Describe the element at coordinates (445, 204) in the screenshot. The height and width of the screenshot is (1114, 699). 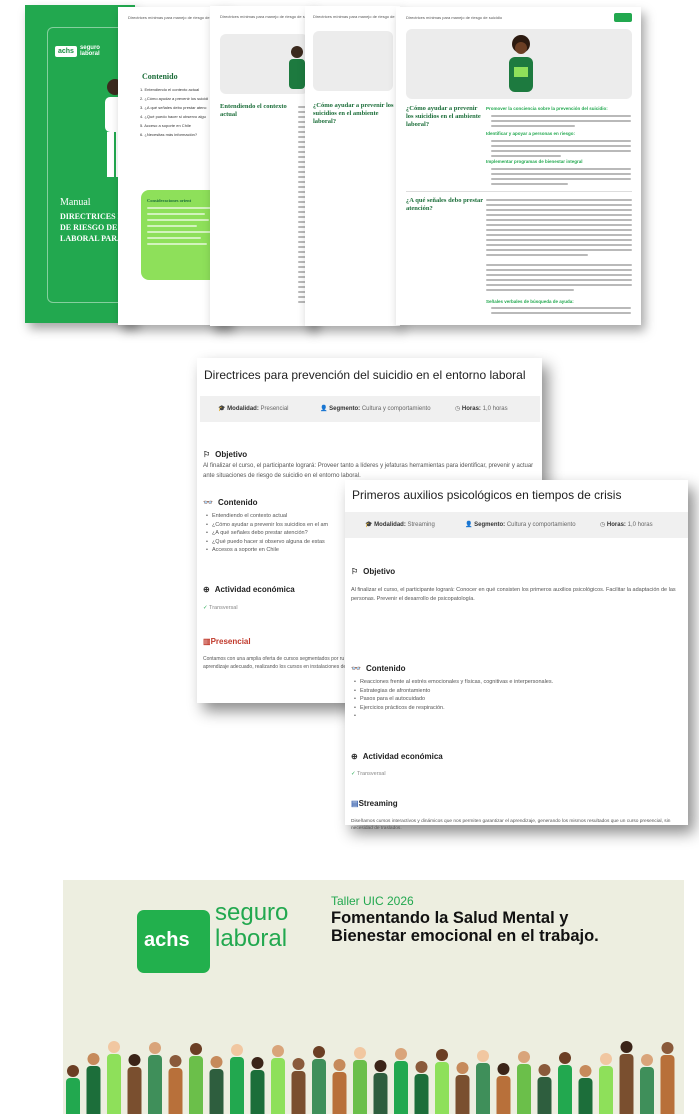
I see `section-heading: ¿A qué señales debo prestar atención?` at that location.